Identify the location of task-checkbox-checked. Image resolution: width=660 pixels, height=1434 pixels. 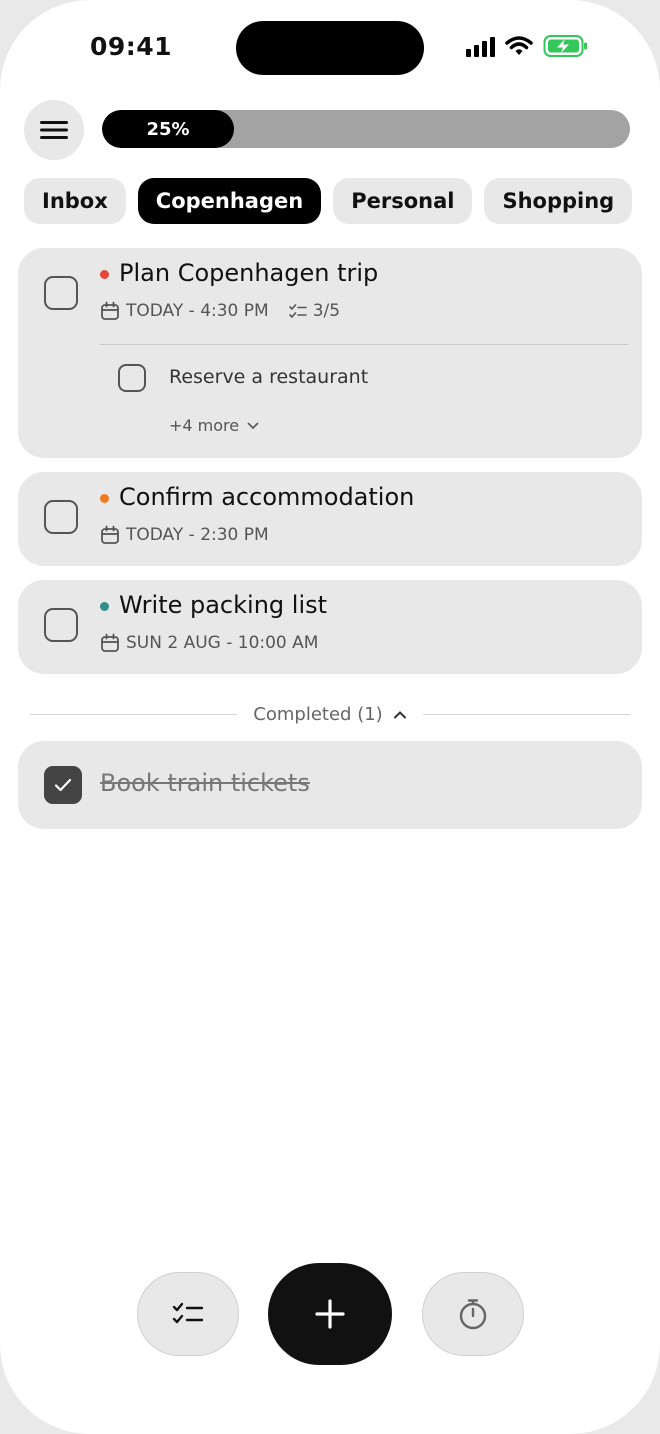
(63, 785).